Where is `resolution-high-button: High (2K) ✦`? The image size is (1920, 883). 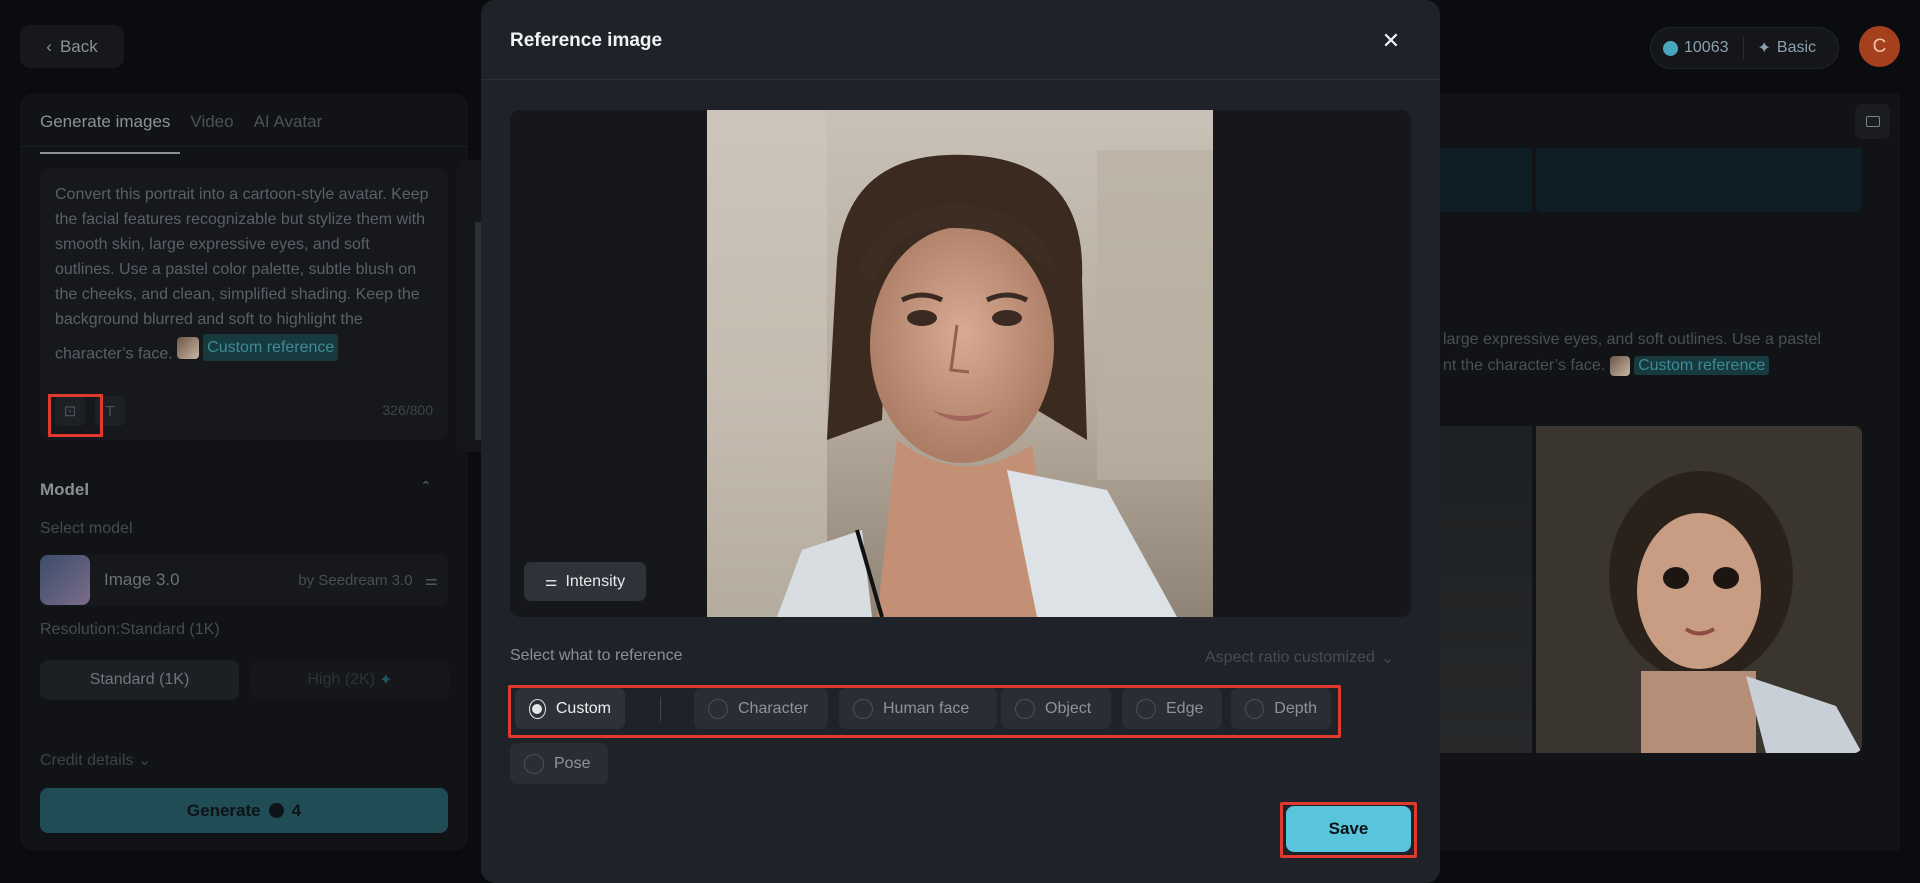
resolution-high-button: High (2K) ✦ is located at coordinates (350, 680).